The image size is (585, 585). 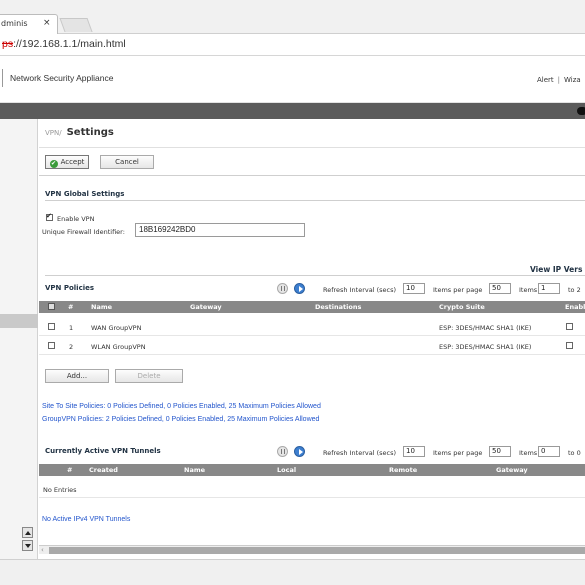 I want to click on arrow-down-icon, so click(x=28, y=546).